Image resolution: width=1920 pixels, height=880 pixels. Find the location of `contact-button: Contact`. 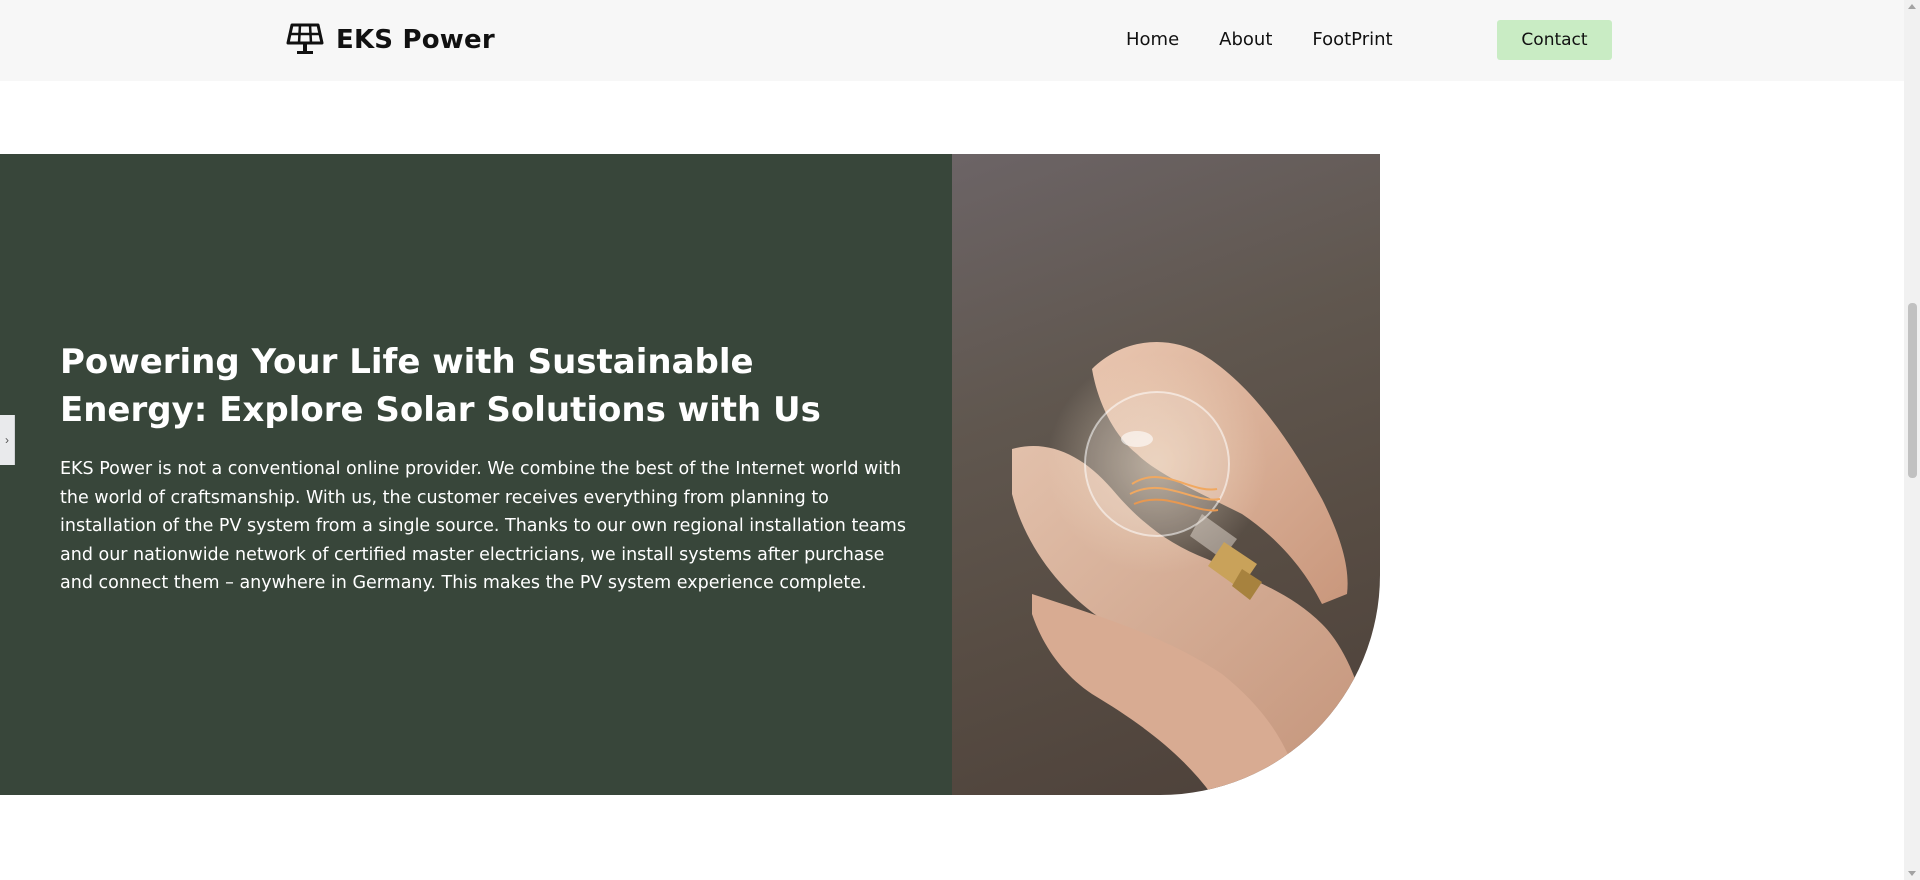

contact-button: Contact is located at coordinates (1554, 40).